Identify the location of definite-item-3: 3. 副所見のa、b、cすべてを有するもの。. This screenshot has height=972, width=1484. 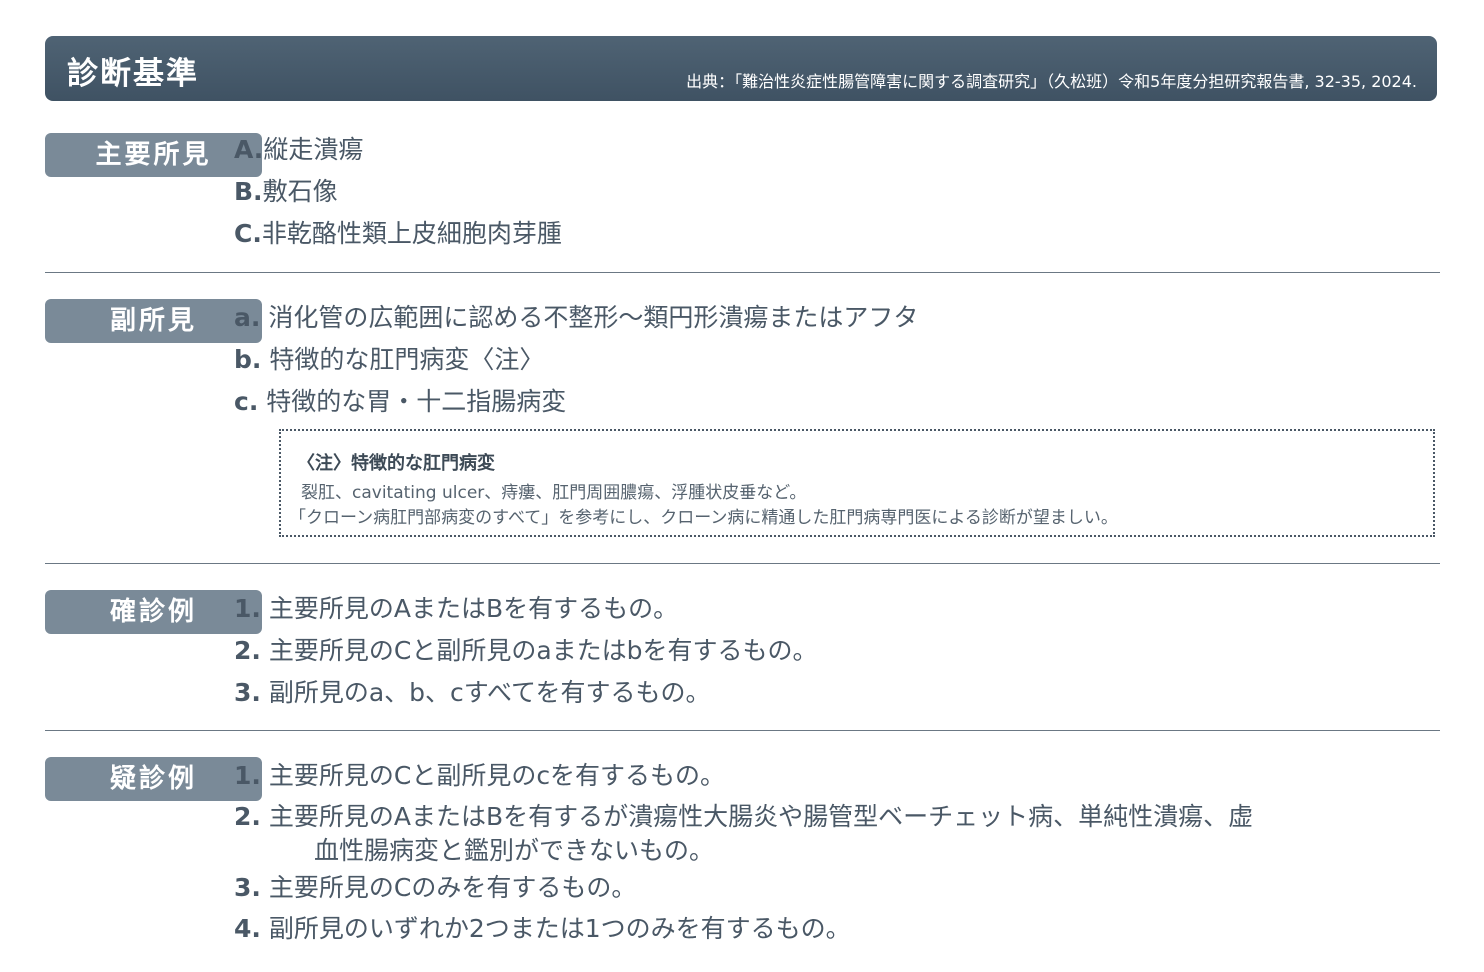
(472, 691).